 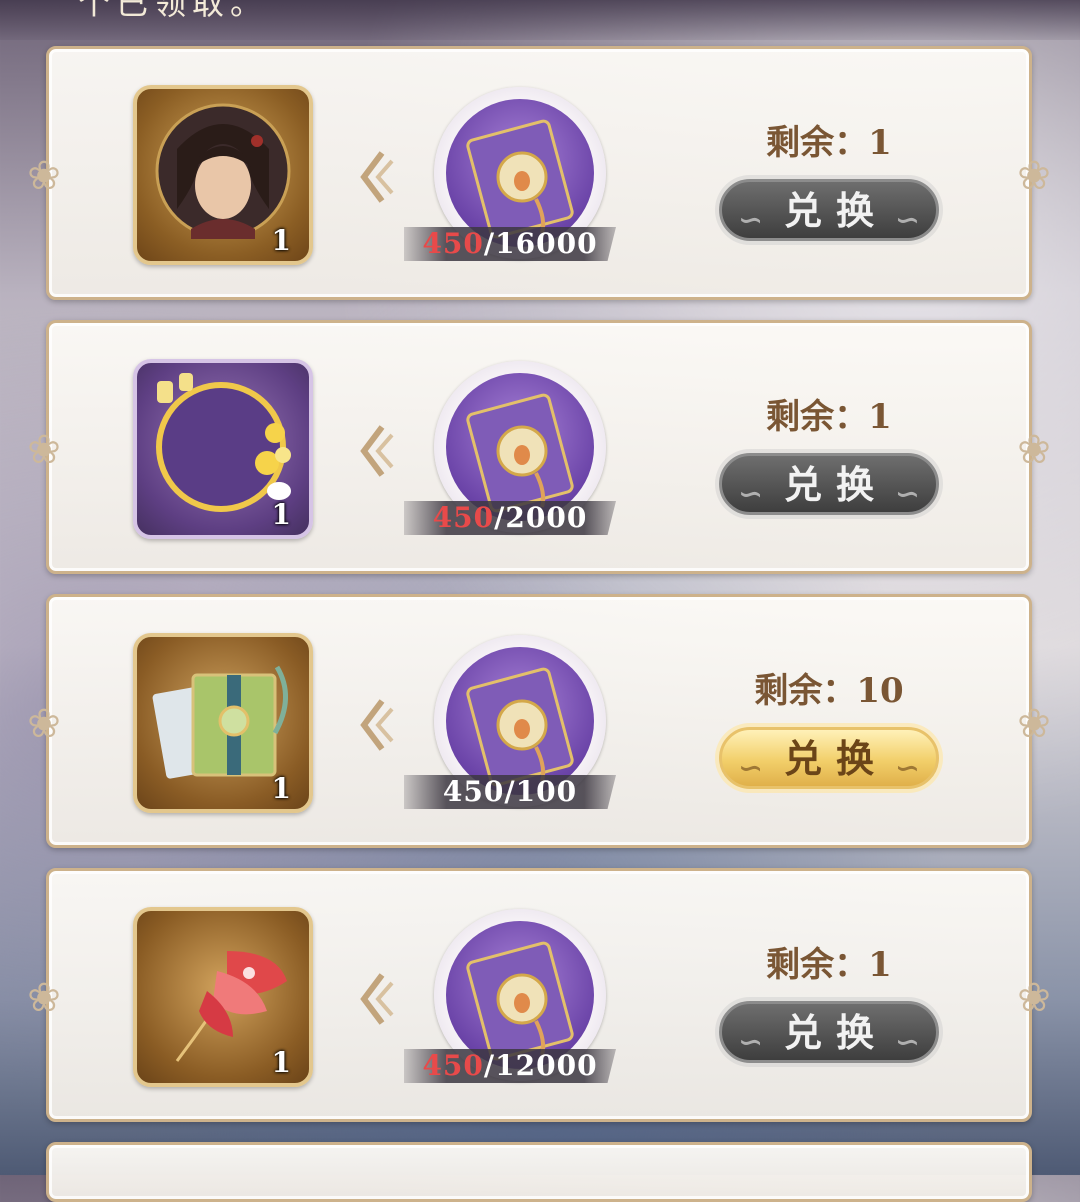 I want to click on cost-required: /100, so click(x=541, y=791).